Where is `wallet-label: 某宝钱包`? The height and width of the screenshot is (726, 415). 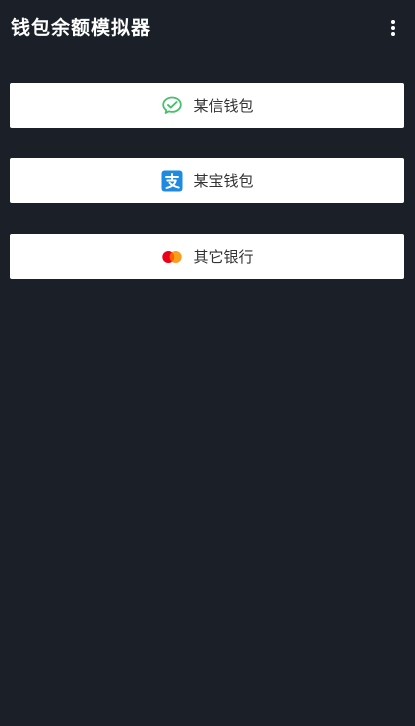
wallet-label: 某宝钱包 is located at coordinates (223, 180).